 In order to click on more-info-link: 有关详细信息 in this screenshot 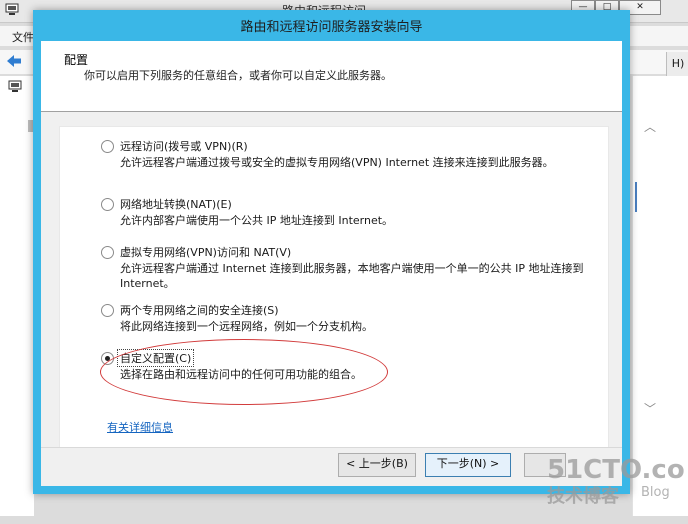, I will do `click(140, 427)`.